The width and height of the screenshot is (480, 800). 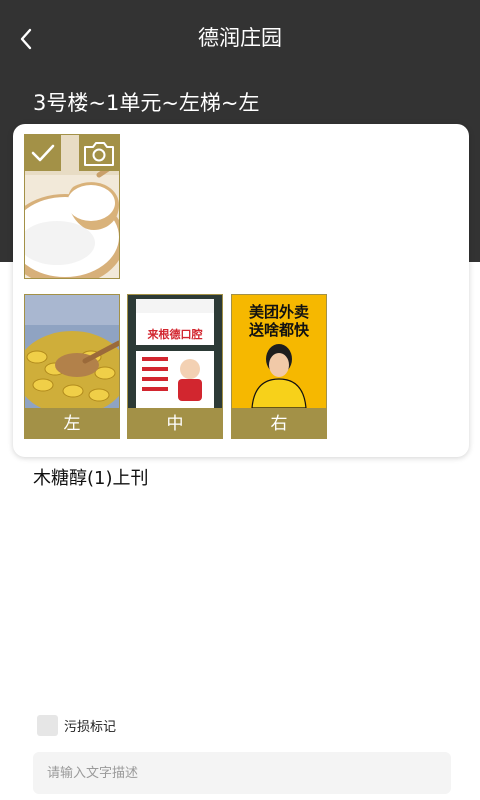 What do you see at coordinates (175, 351) in the screenshot?
I see `dental-poster-photo: 来根德口腔` at bounding box center [175, 351].